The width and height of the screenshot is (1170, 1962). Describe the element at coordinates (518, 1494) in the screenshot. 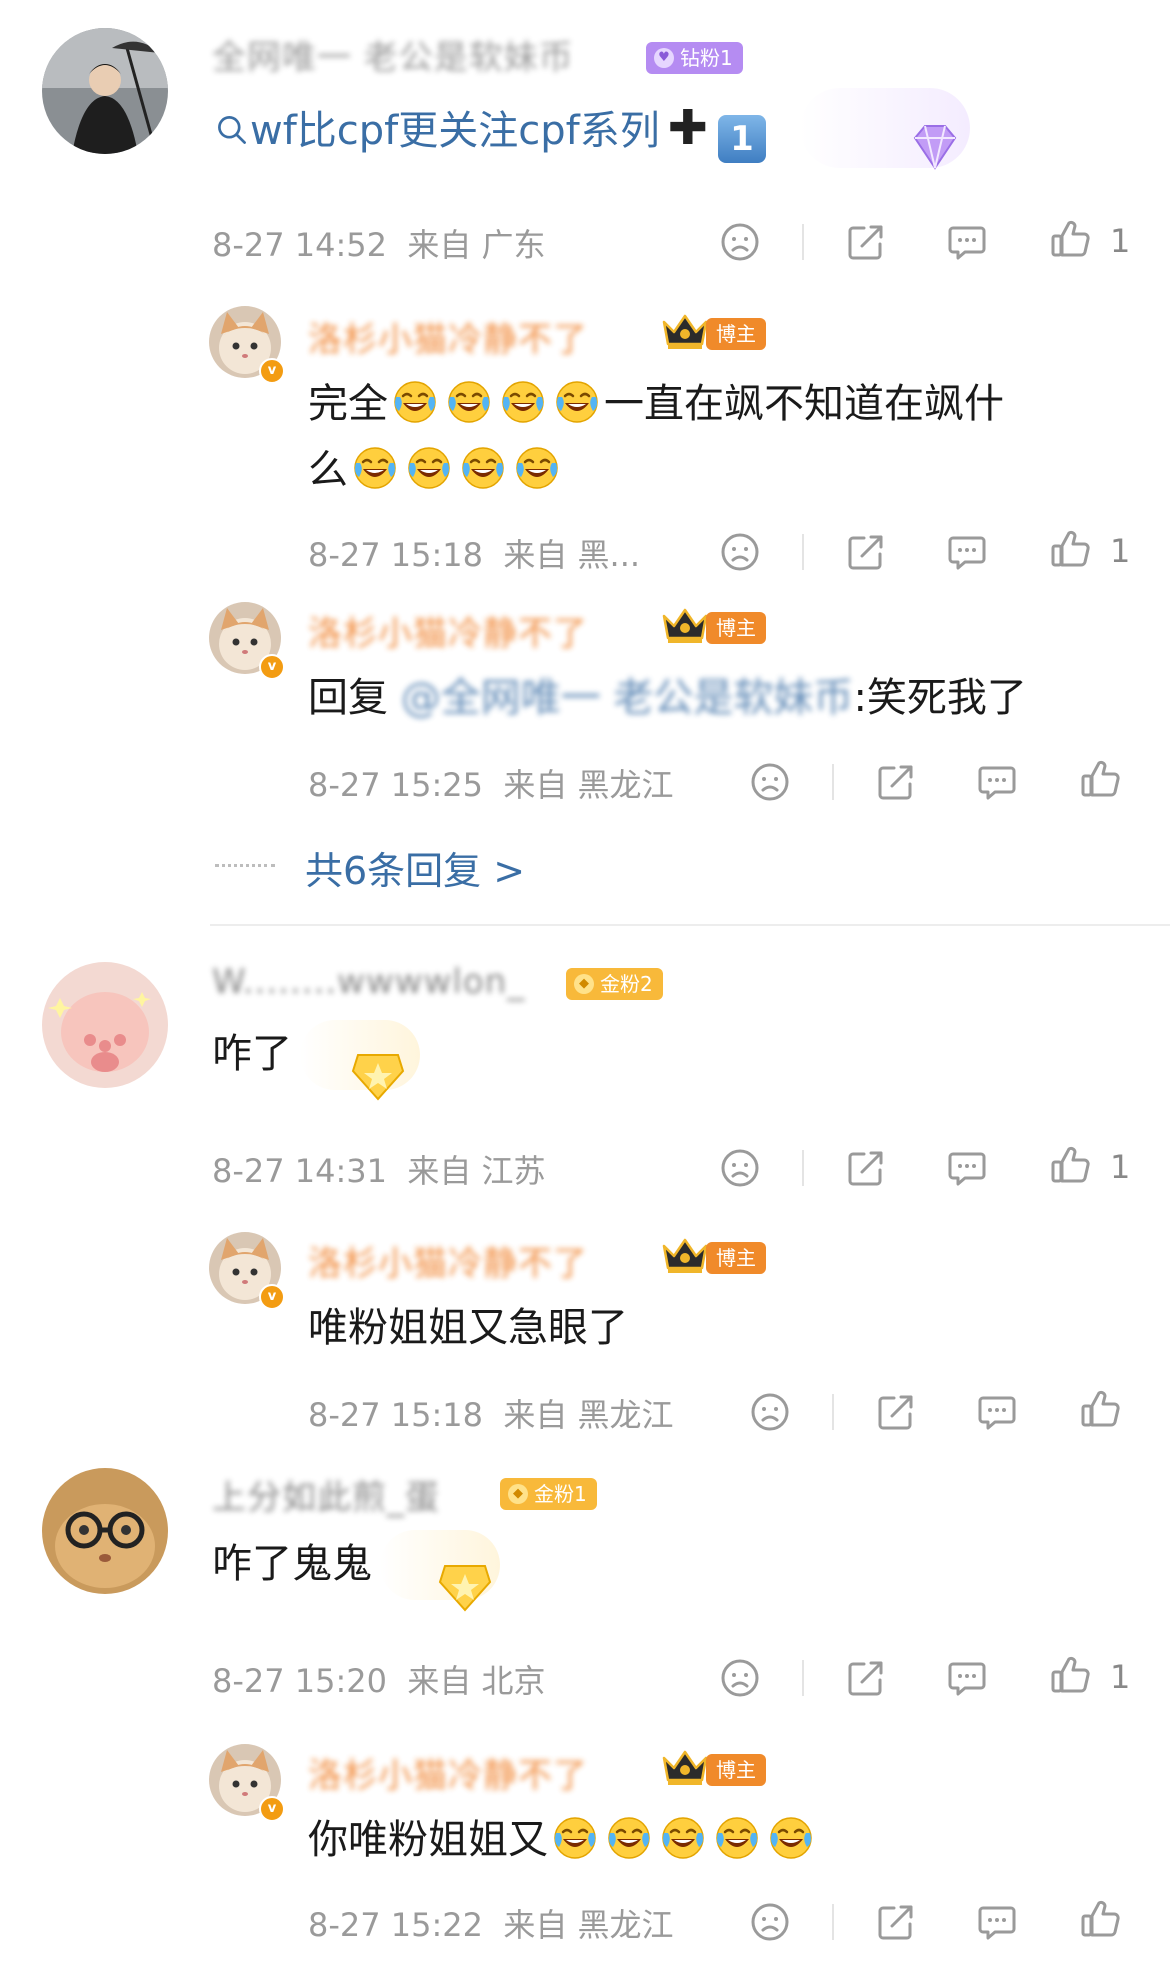

I see `gold-fan-icon: ◆` at that location.